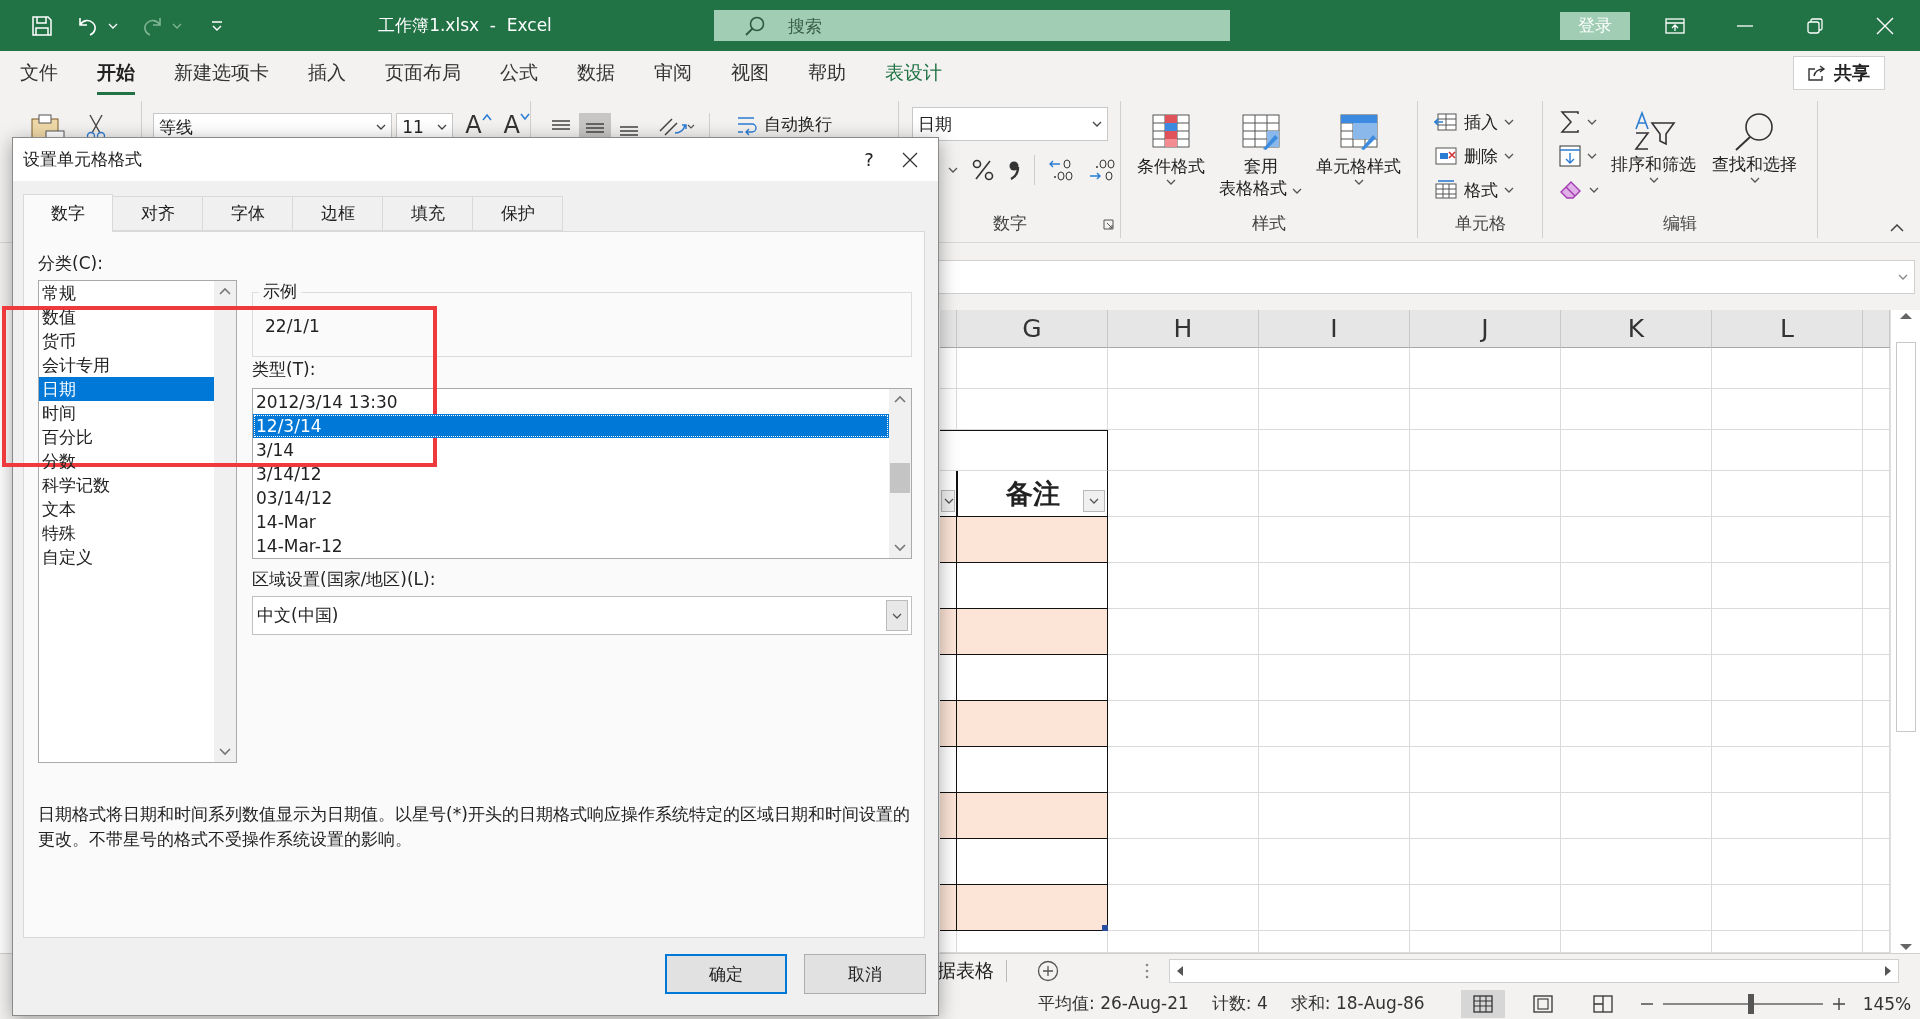 This screenshot has width=1920, height=1019. Describe the element at coordinates (1147, 971) in the screenshot. I see `more-icon` at that location.